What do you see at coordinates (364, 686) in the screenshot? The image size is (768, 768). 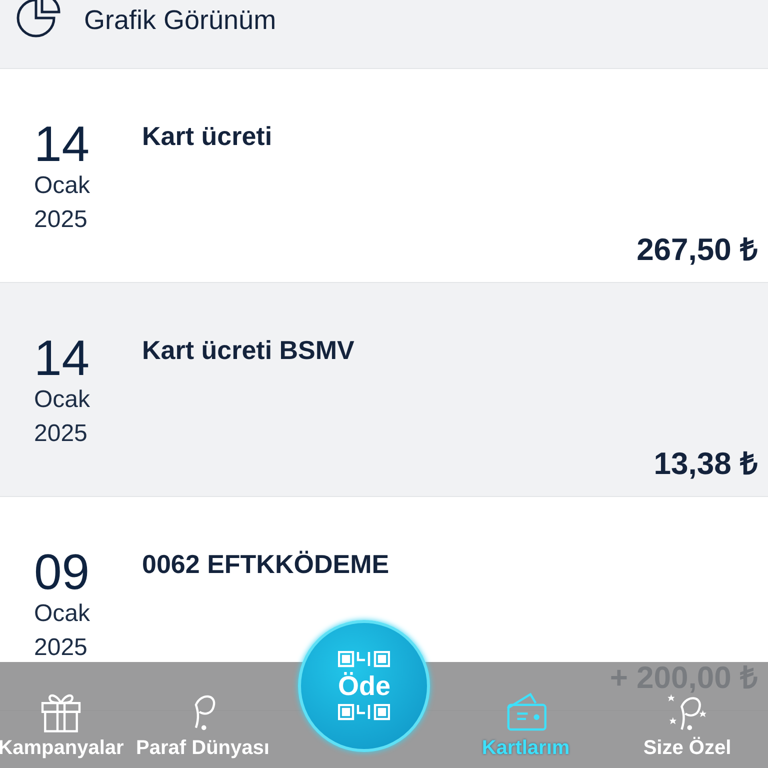 I see `pay-button: Öde` at bounding box center [364, 686].